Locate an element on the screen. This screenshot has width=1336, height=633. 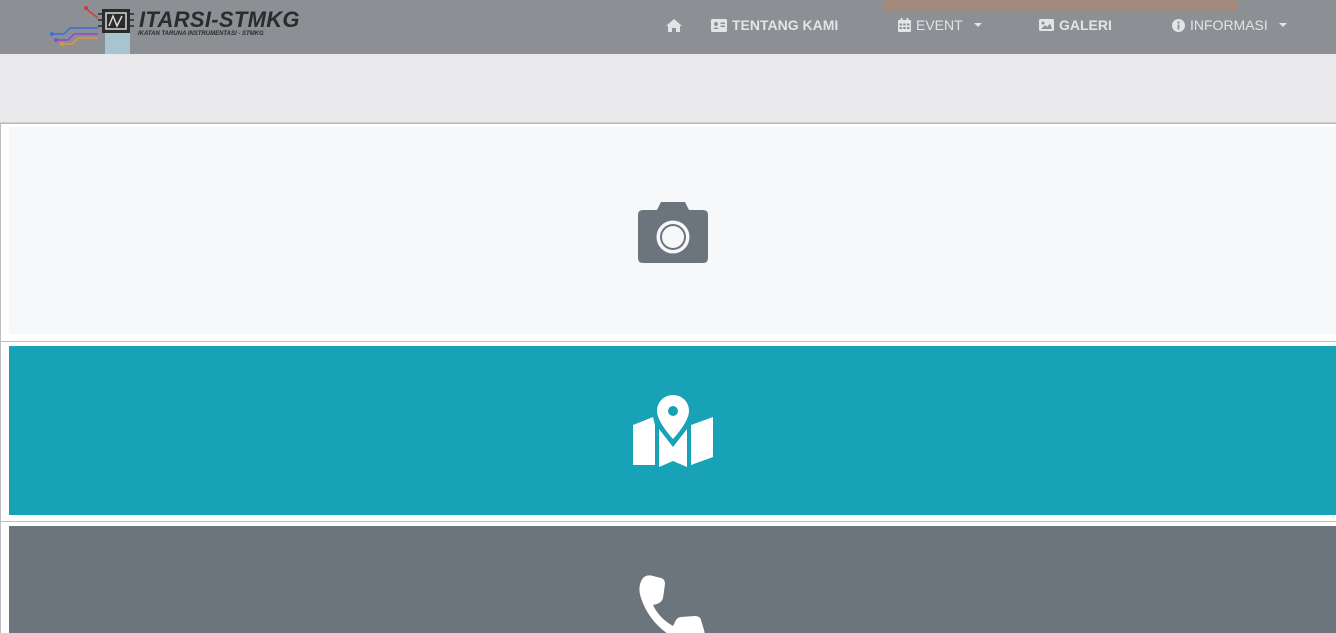
nav-event-label: EVENT is located at coordinates (939, 25).